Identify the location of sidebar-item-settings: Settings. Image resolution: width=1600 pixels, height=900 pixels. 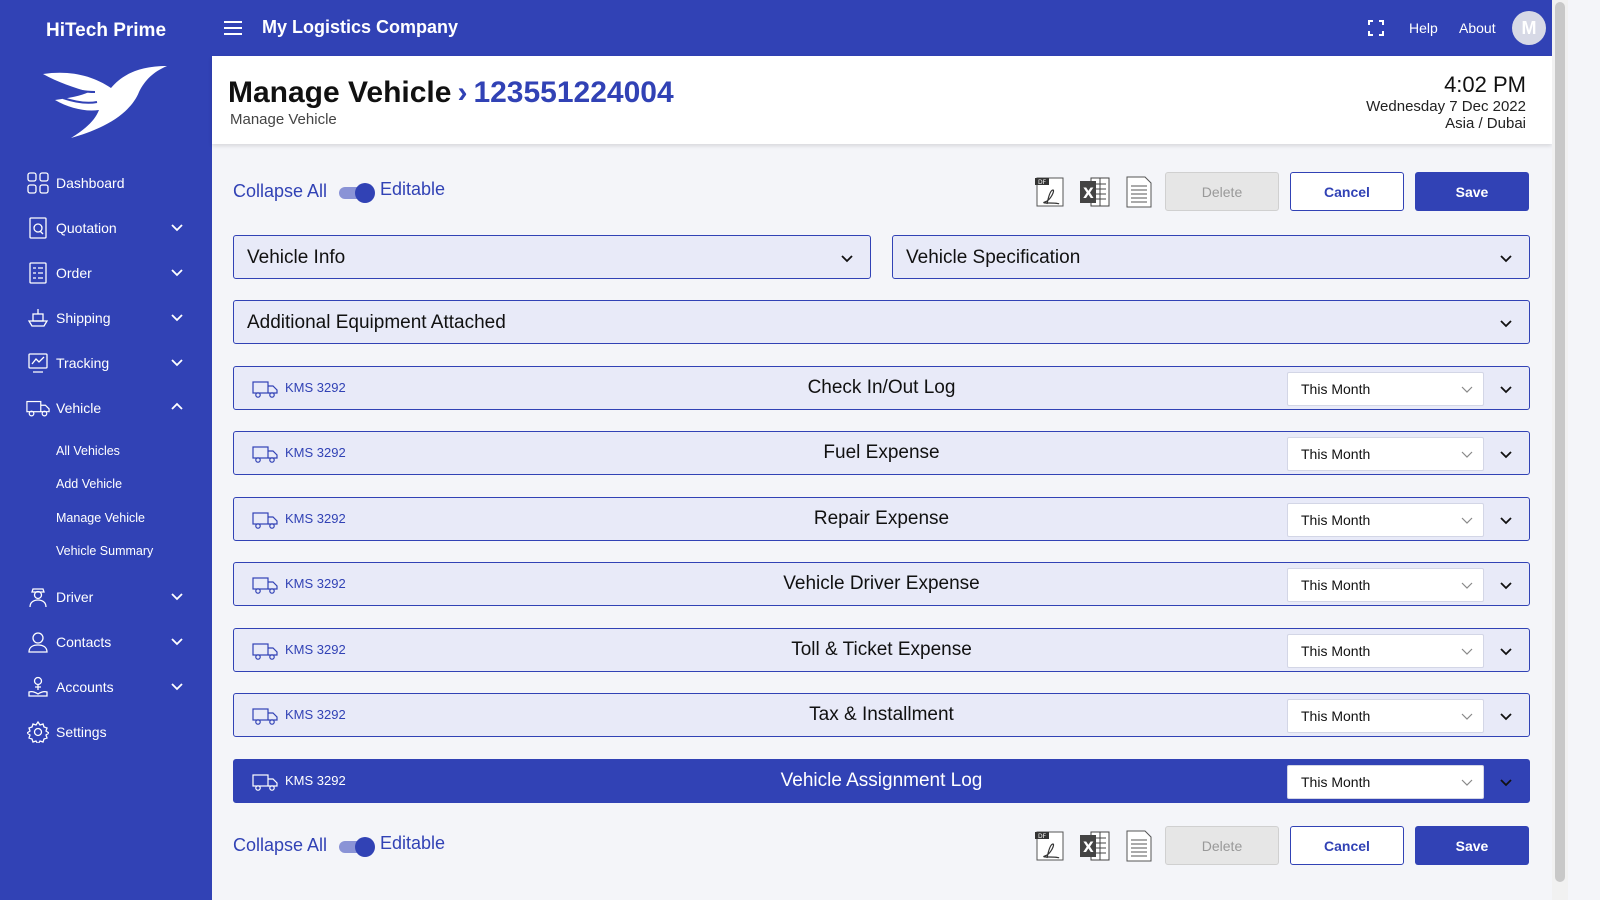
(106, 731).